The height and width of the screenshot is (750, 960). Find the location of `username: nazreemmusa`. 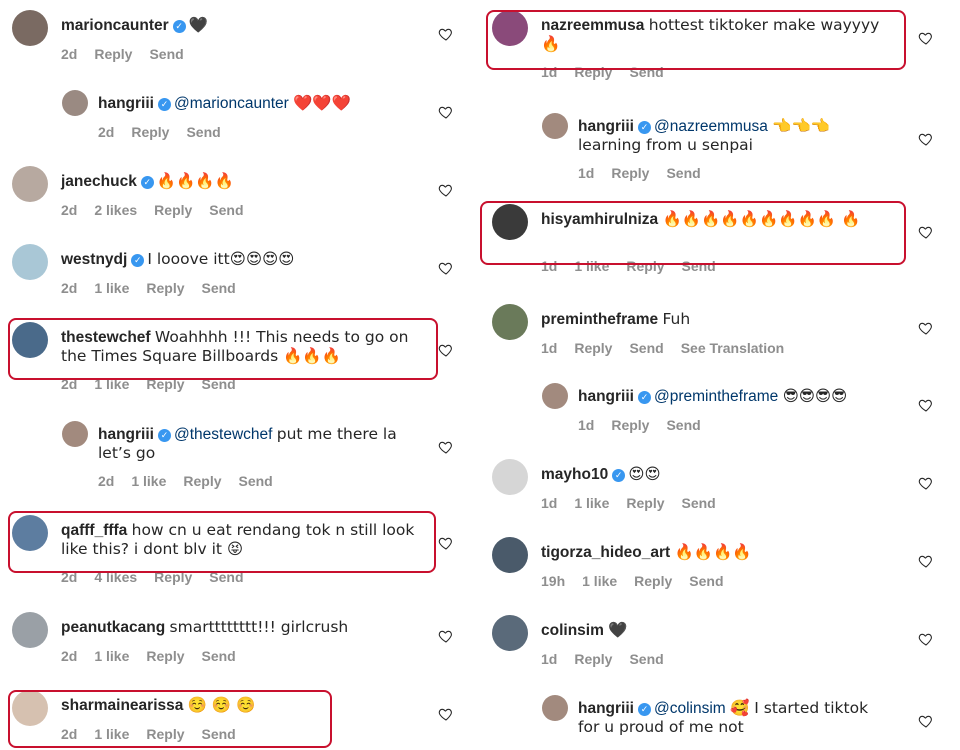

username: nazreemmusa is located at coordinates (592, 25).